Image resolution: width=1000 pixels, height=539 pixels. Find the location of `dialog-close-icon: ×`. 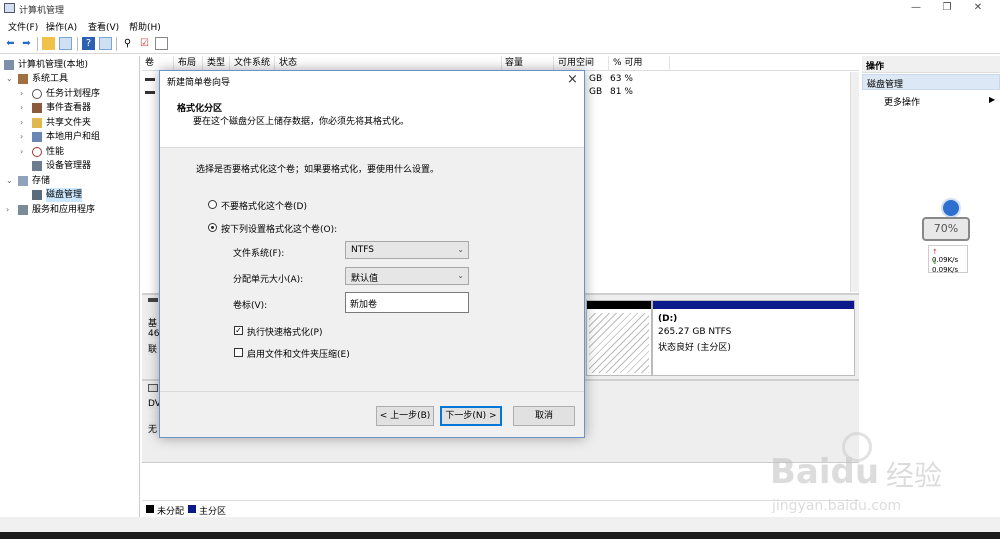

dialog-close-icon: × is located at coordinates (572, 79).